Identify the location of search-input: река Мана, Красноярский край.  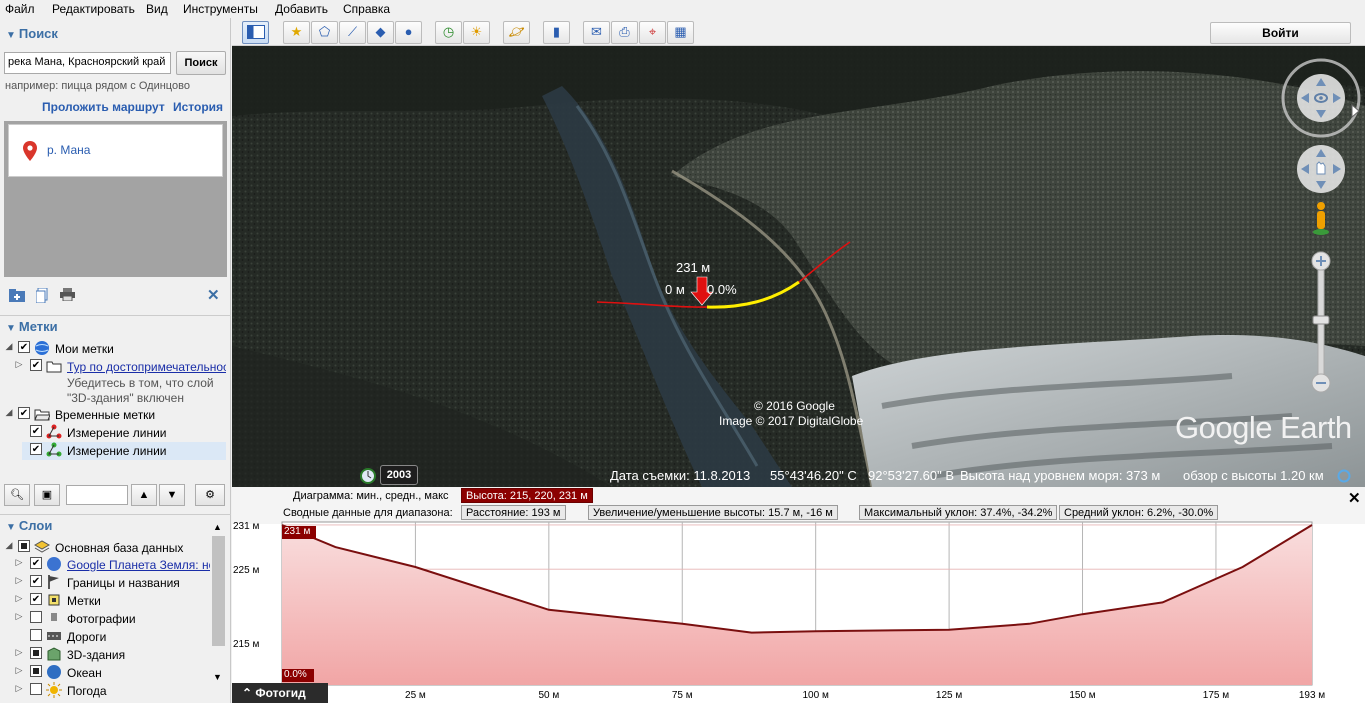
(87, 63).